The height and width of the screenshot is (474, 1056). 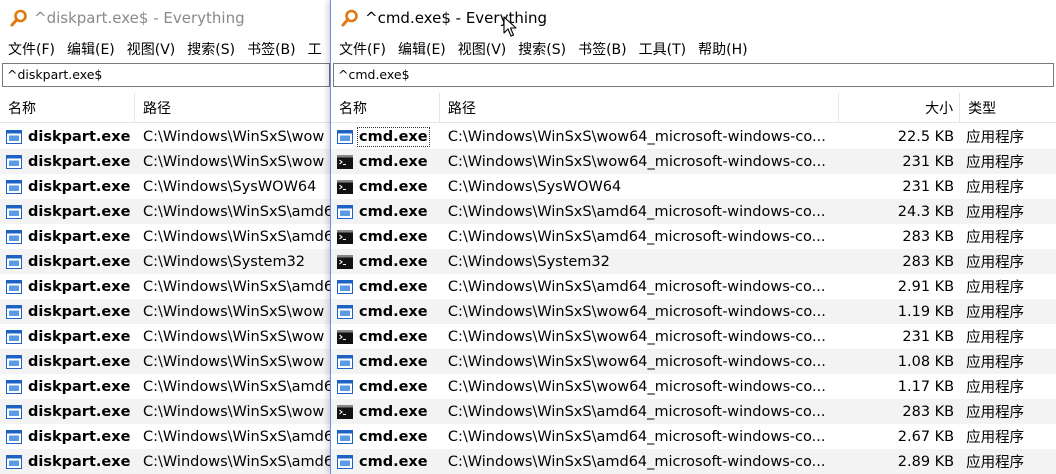 What do you see at coordinates (928, 261) in the screenshot?
I see `file-size-cell: 283 KB` at bounding box center [928, 261].